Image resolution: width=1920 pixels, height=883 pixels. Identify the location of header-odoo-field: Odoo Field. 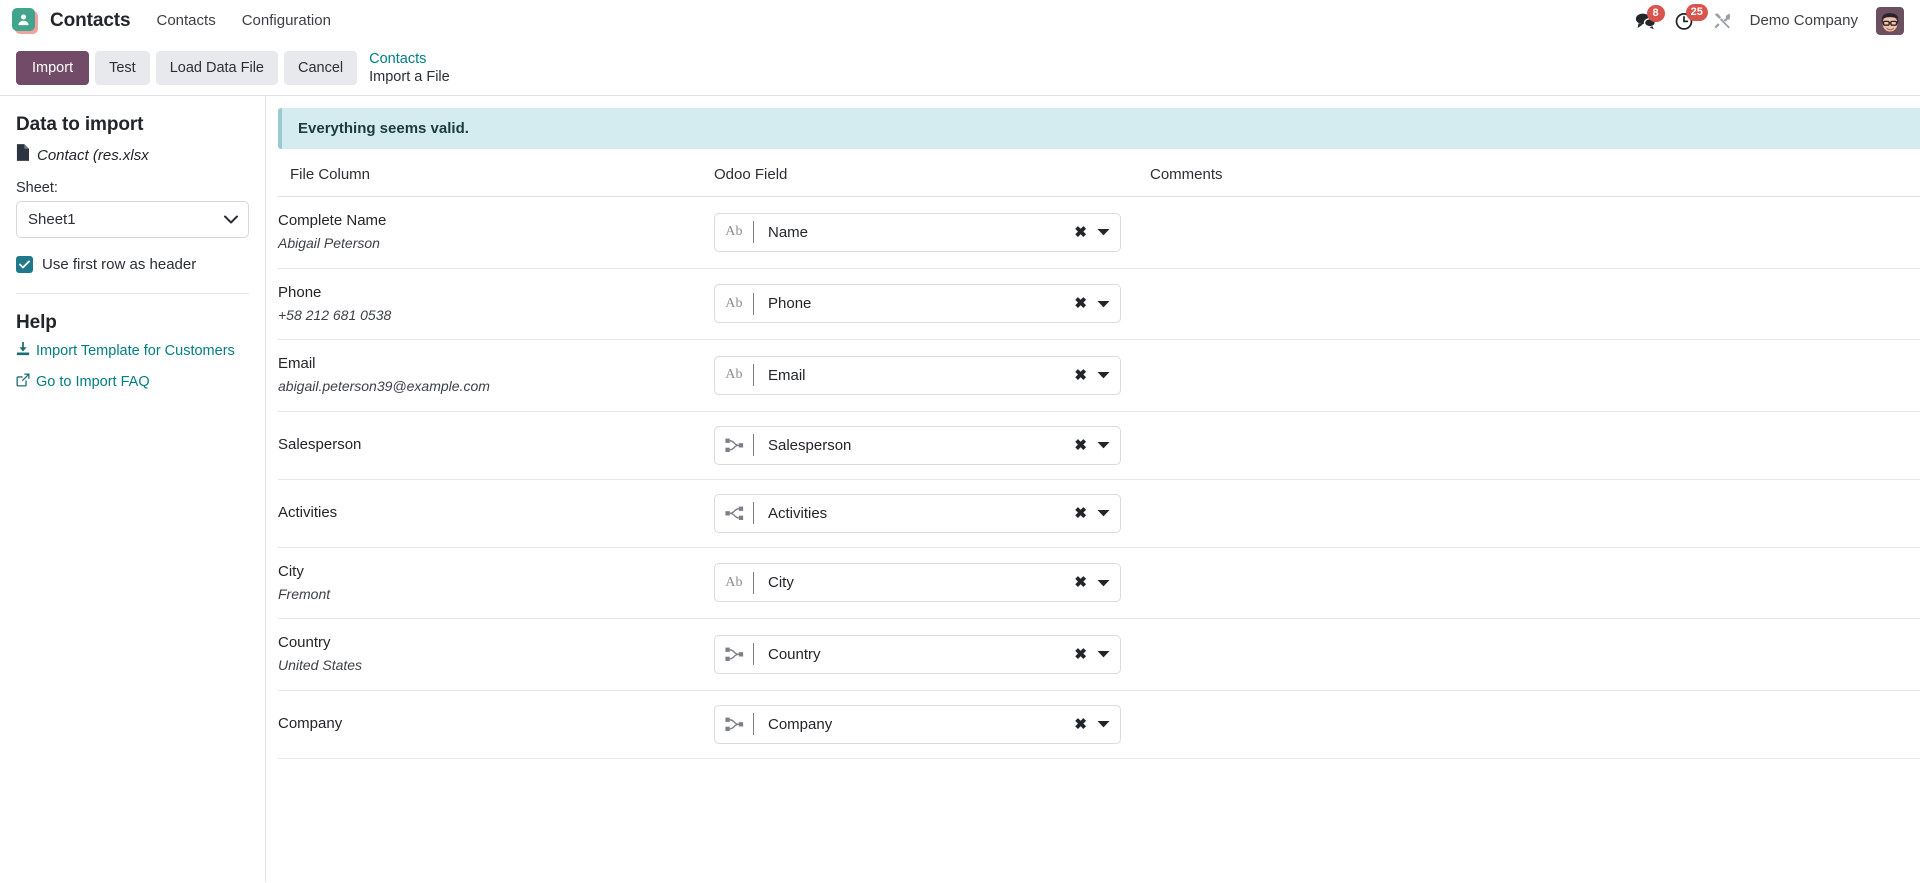
(932, 179).